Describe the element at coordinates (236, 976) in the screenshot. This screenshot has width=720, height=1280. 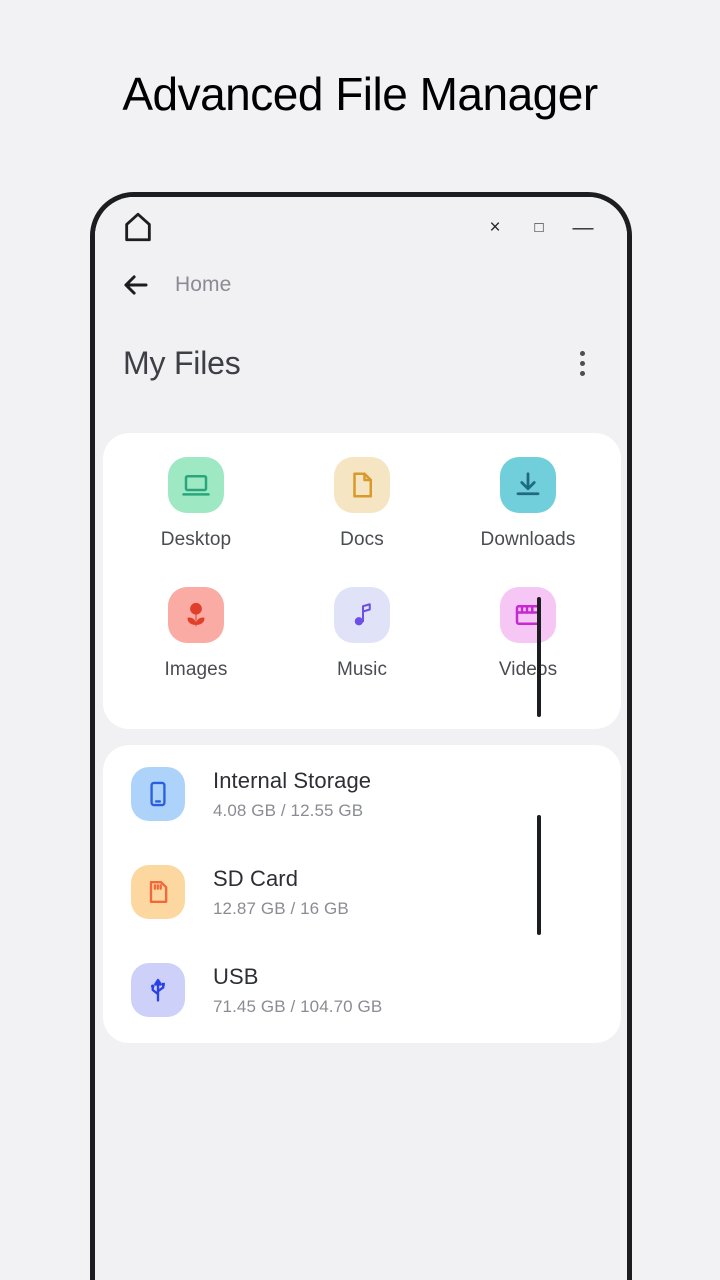
I see `storage-name: USB` at that location.